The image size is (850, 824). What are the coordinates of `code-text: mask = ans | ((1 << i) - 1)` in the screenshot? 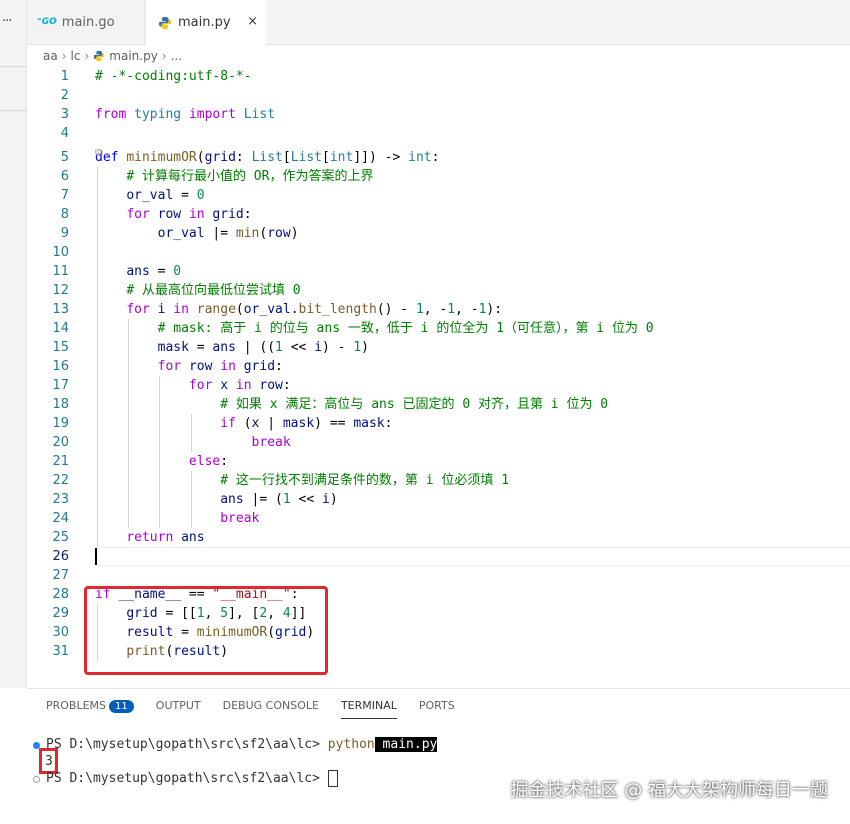 It's located at (232, 347).